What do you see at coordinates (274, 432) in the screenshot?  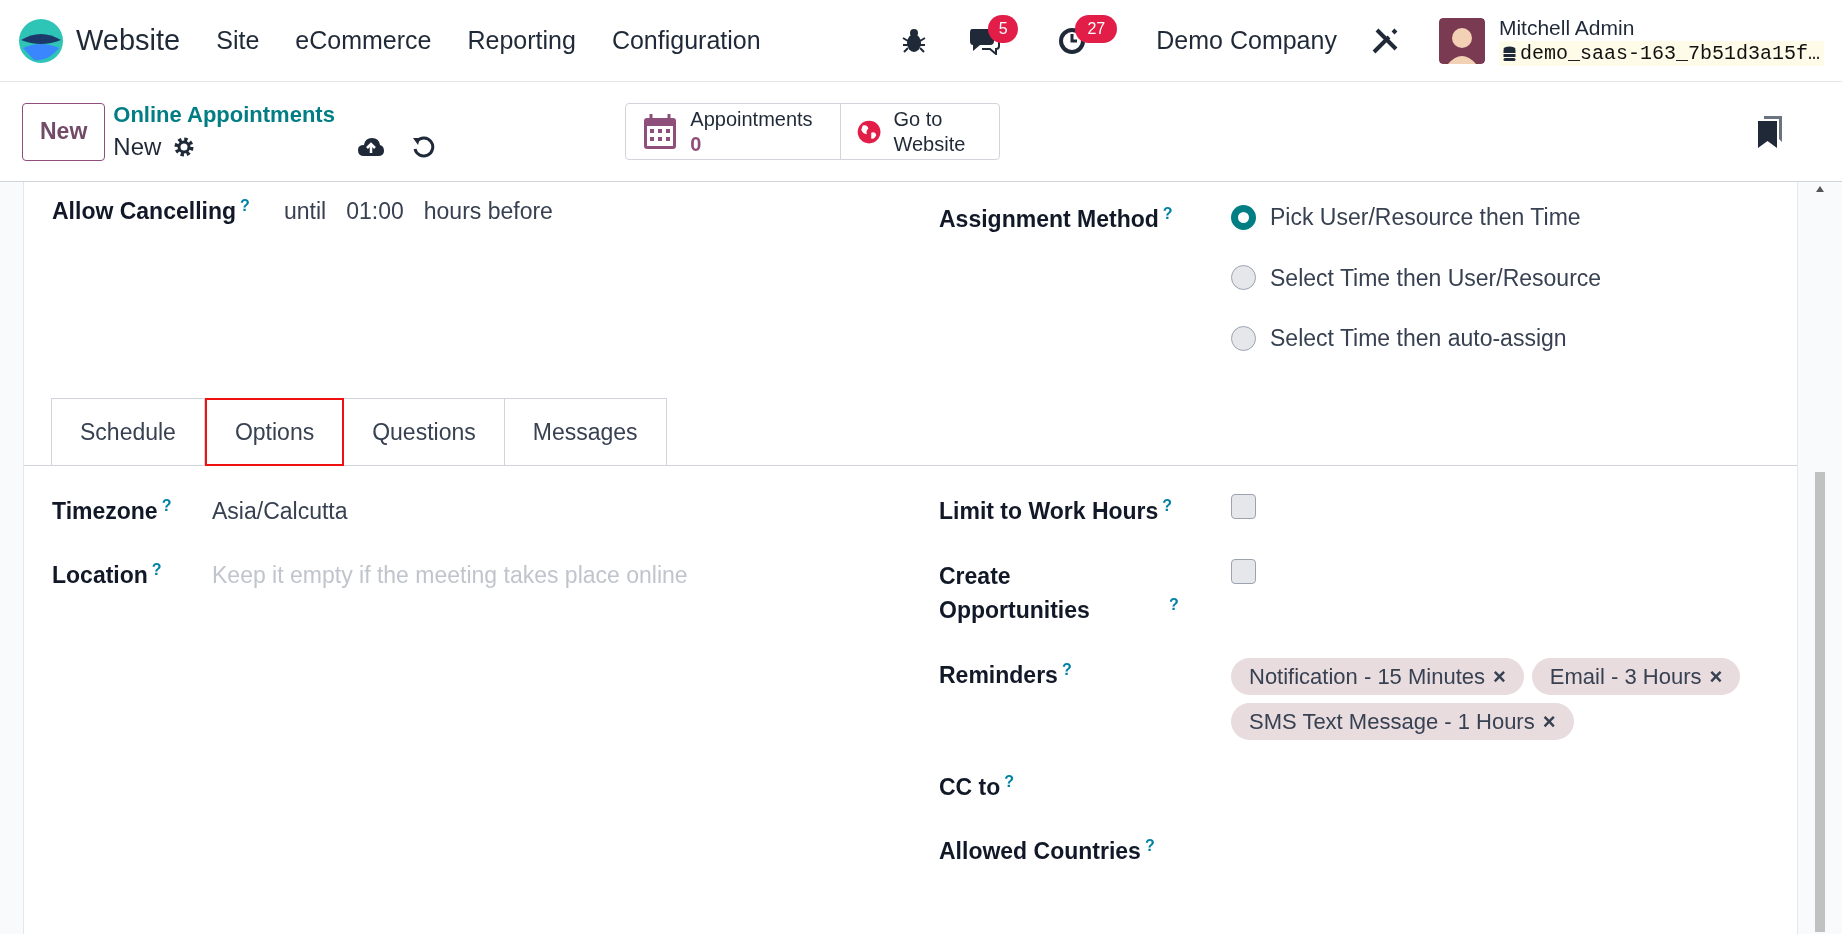 I see `tab: Options` at bounding box center [274, 432].